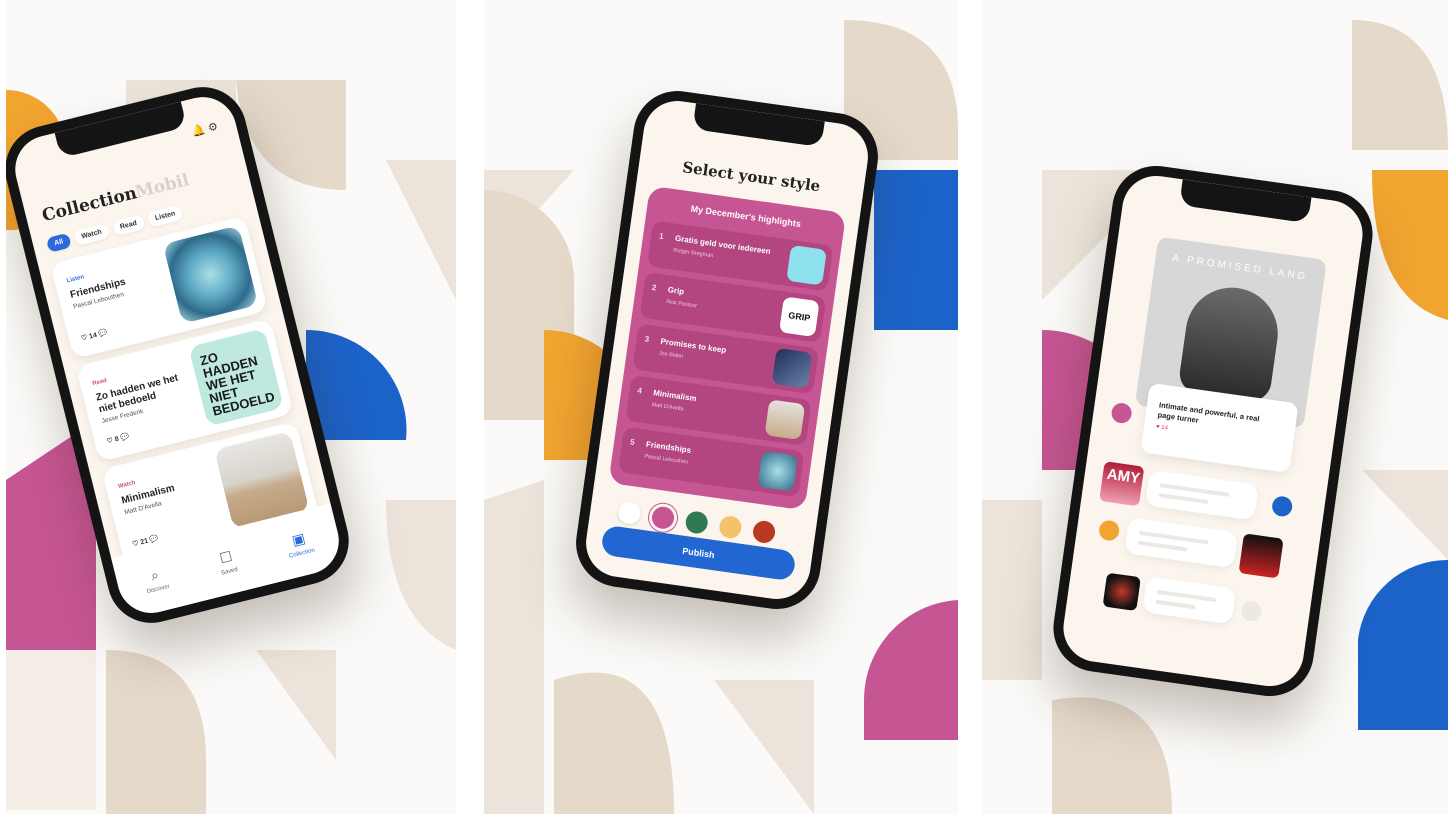 This screenshot has width=1454, height=814. Describe the element at coordinates (799, 317) in the screenshot. I see `row-cover: GRIP` at that location.